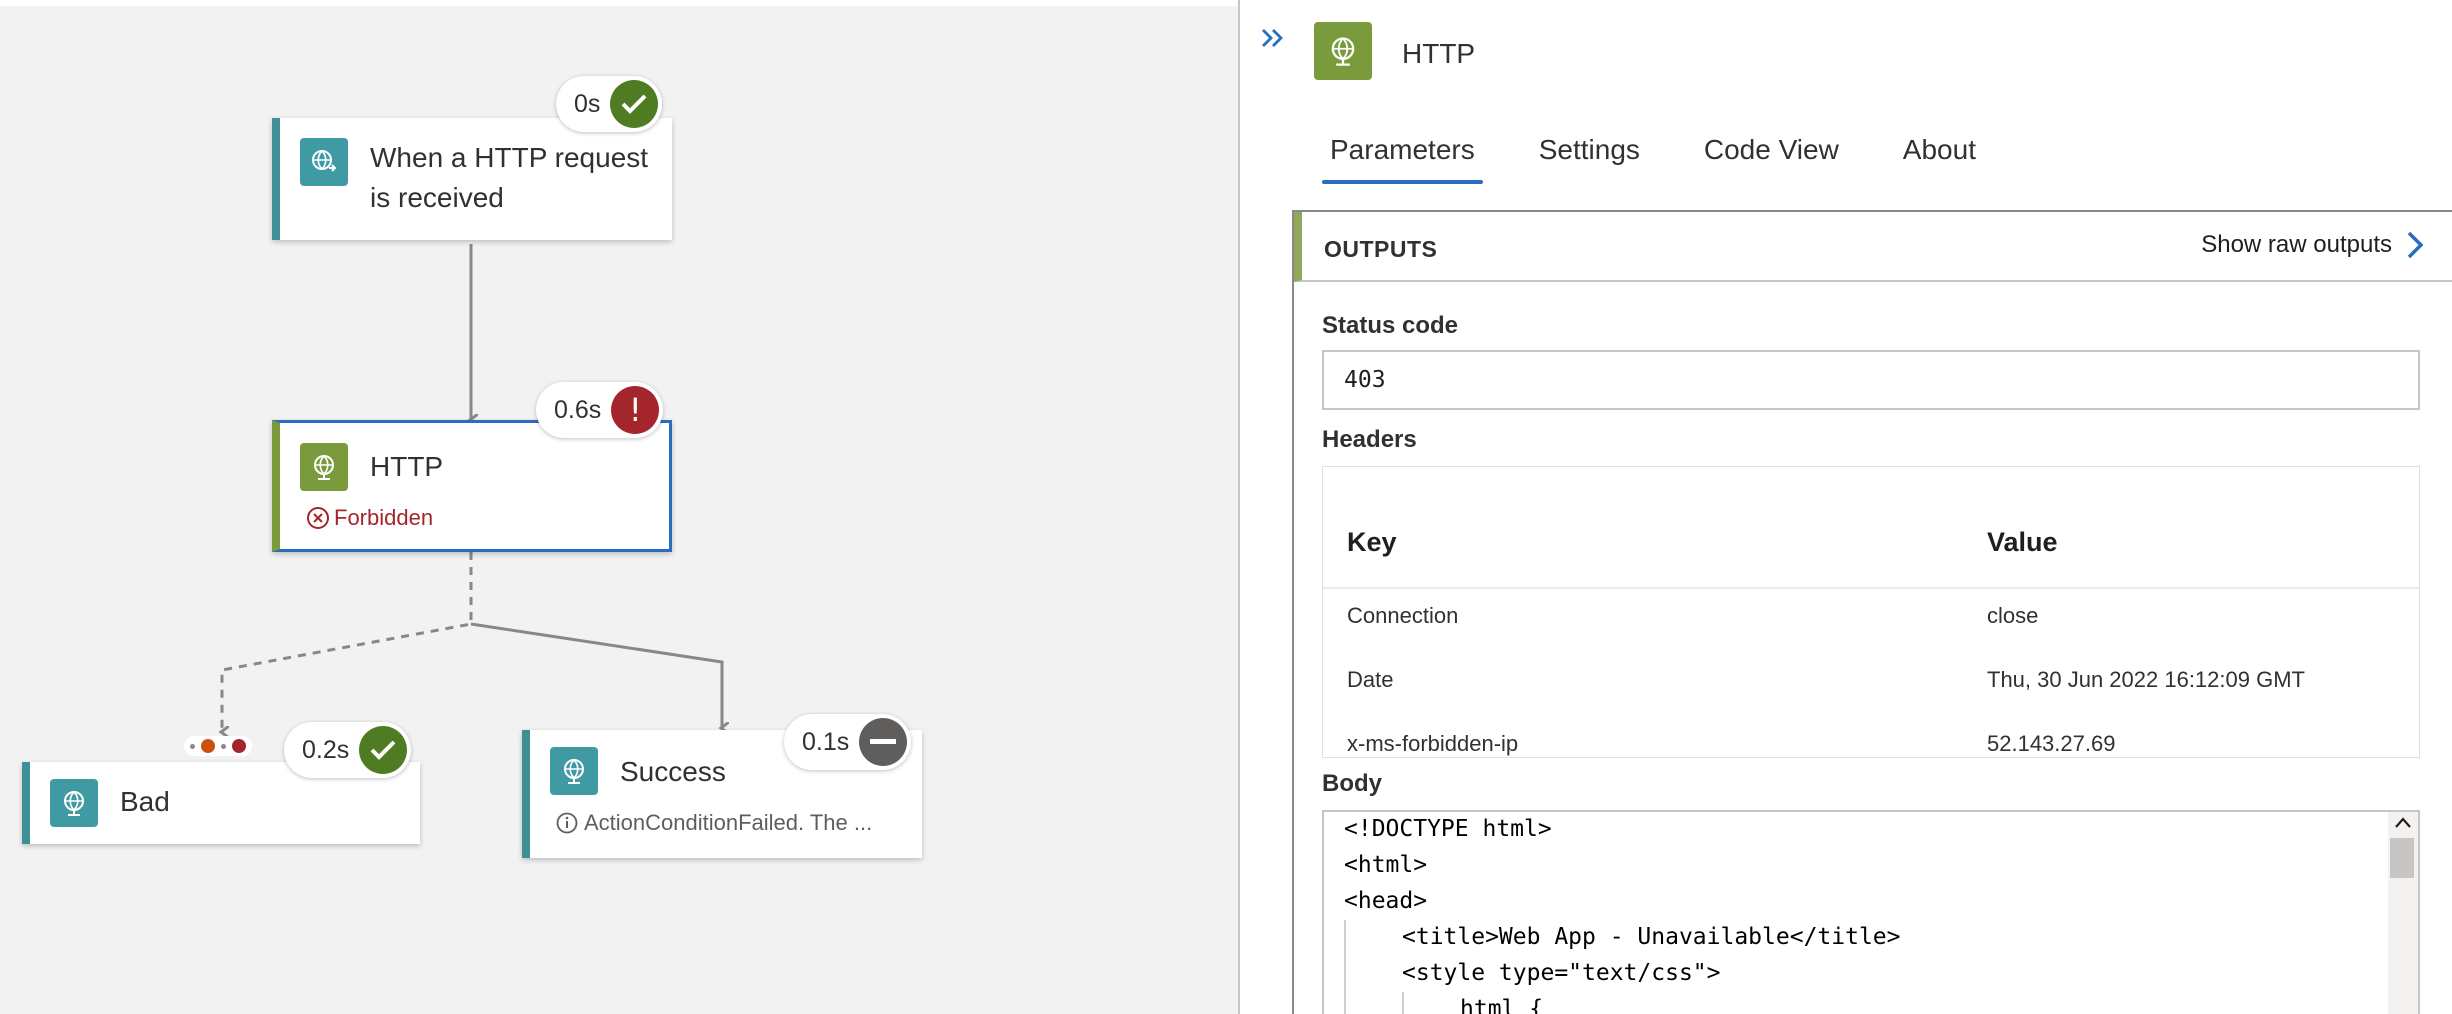  Describe the element at coordinates (1403, 615) in the screenshot. I see `header-key: Connection` at that location.